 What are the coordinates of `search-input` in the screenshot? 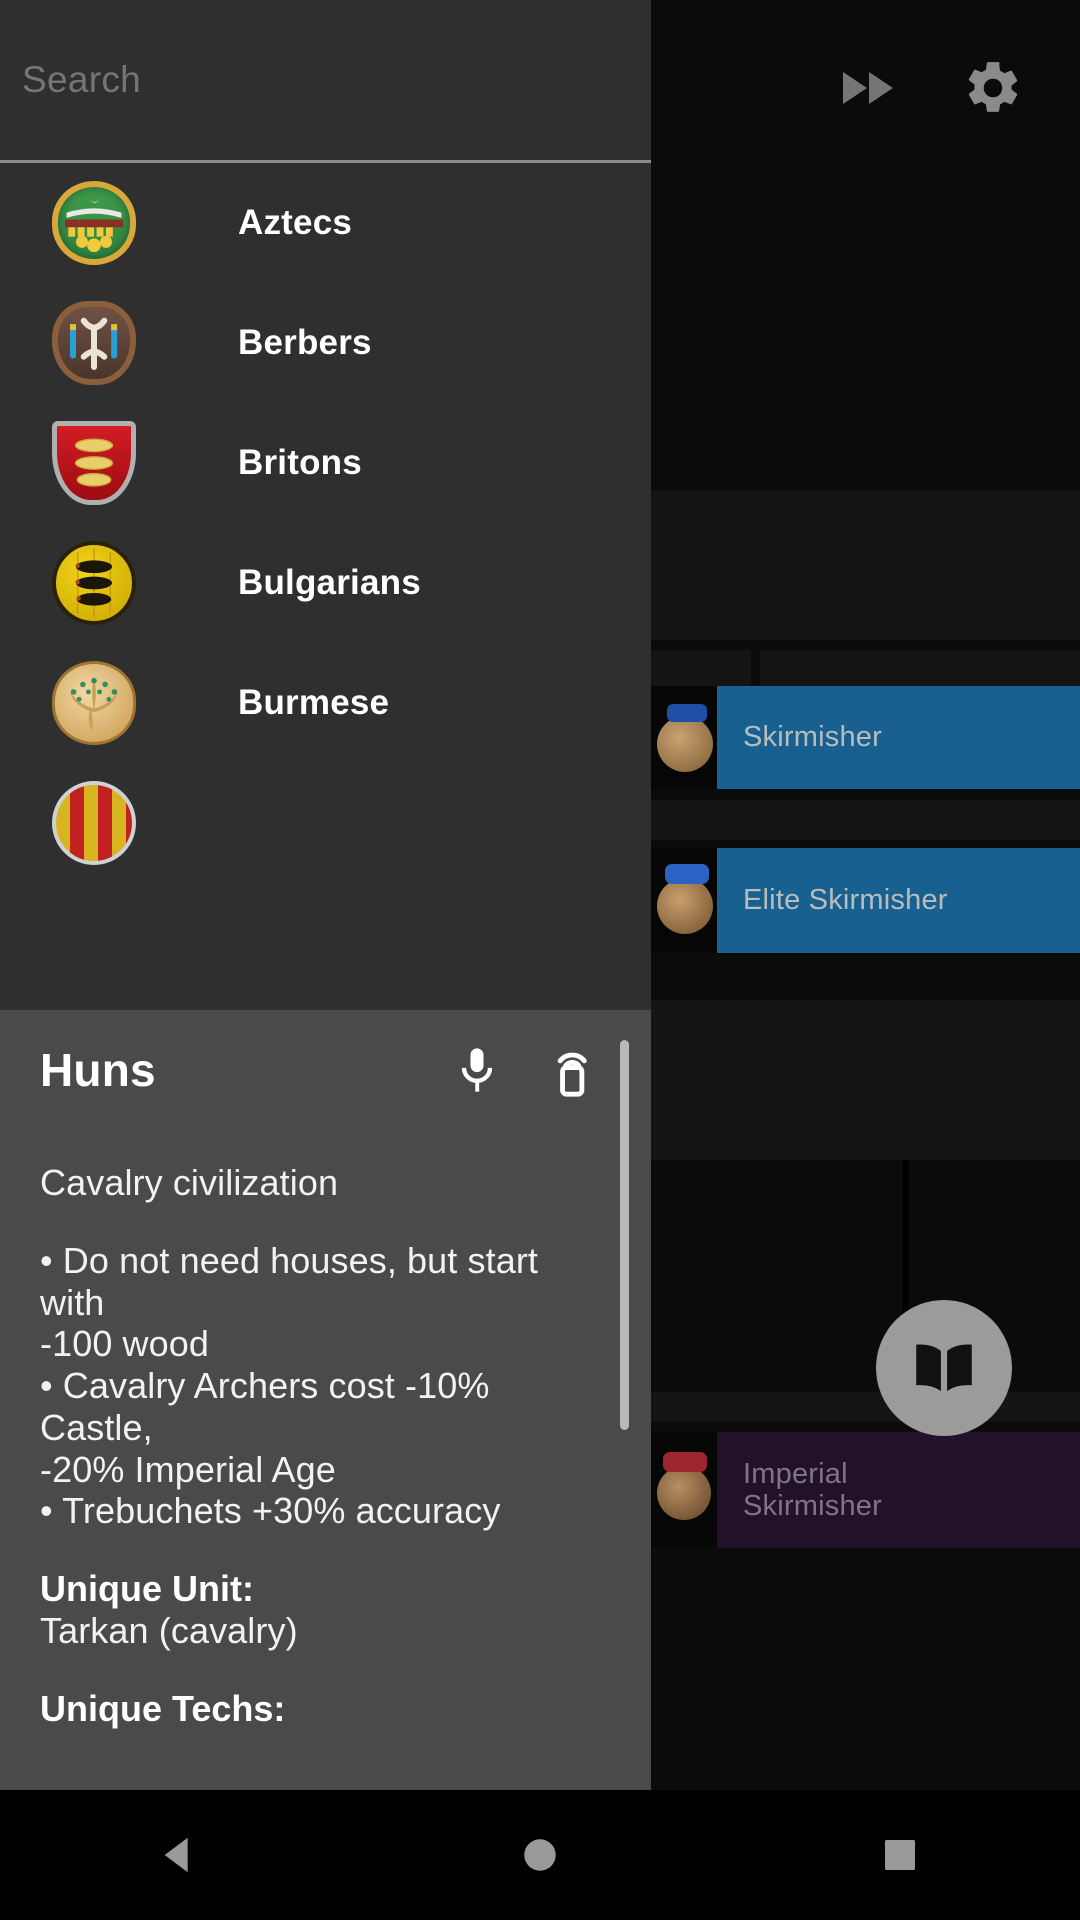 It's located at (325, 80).